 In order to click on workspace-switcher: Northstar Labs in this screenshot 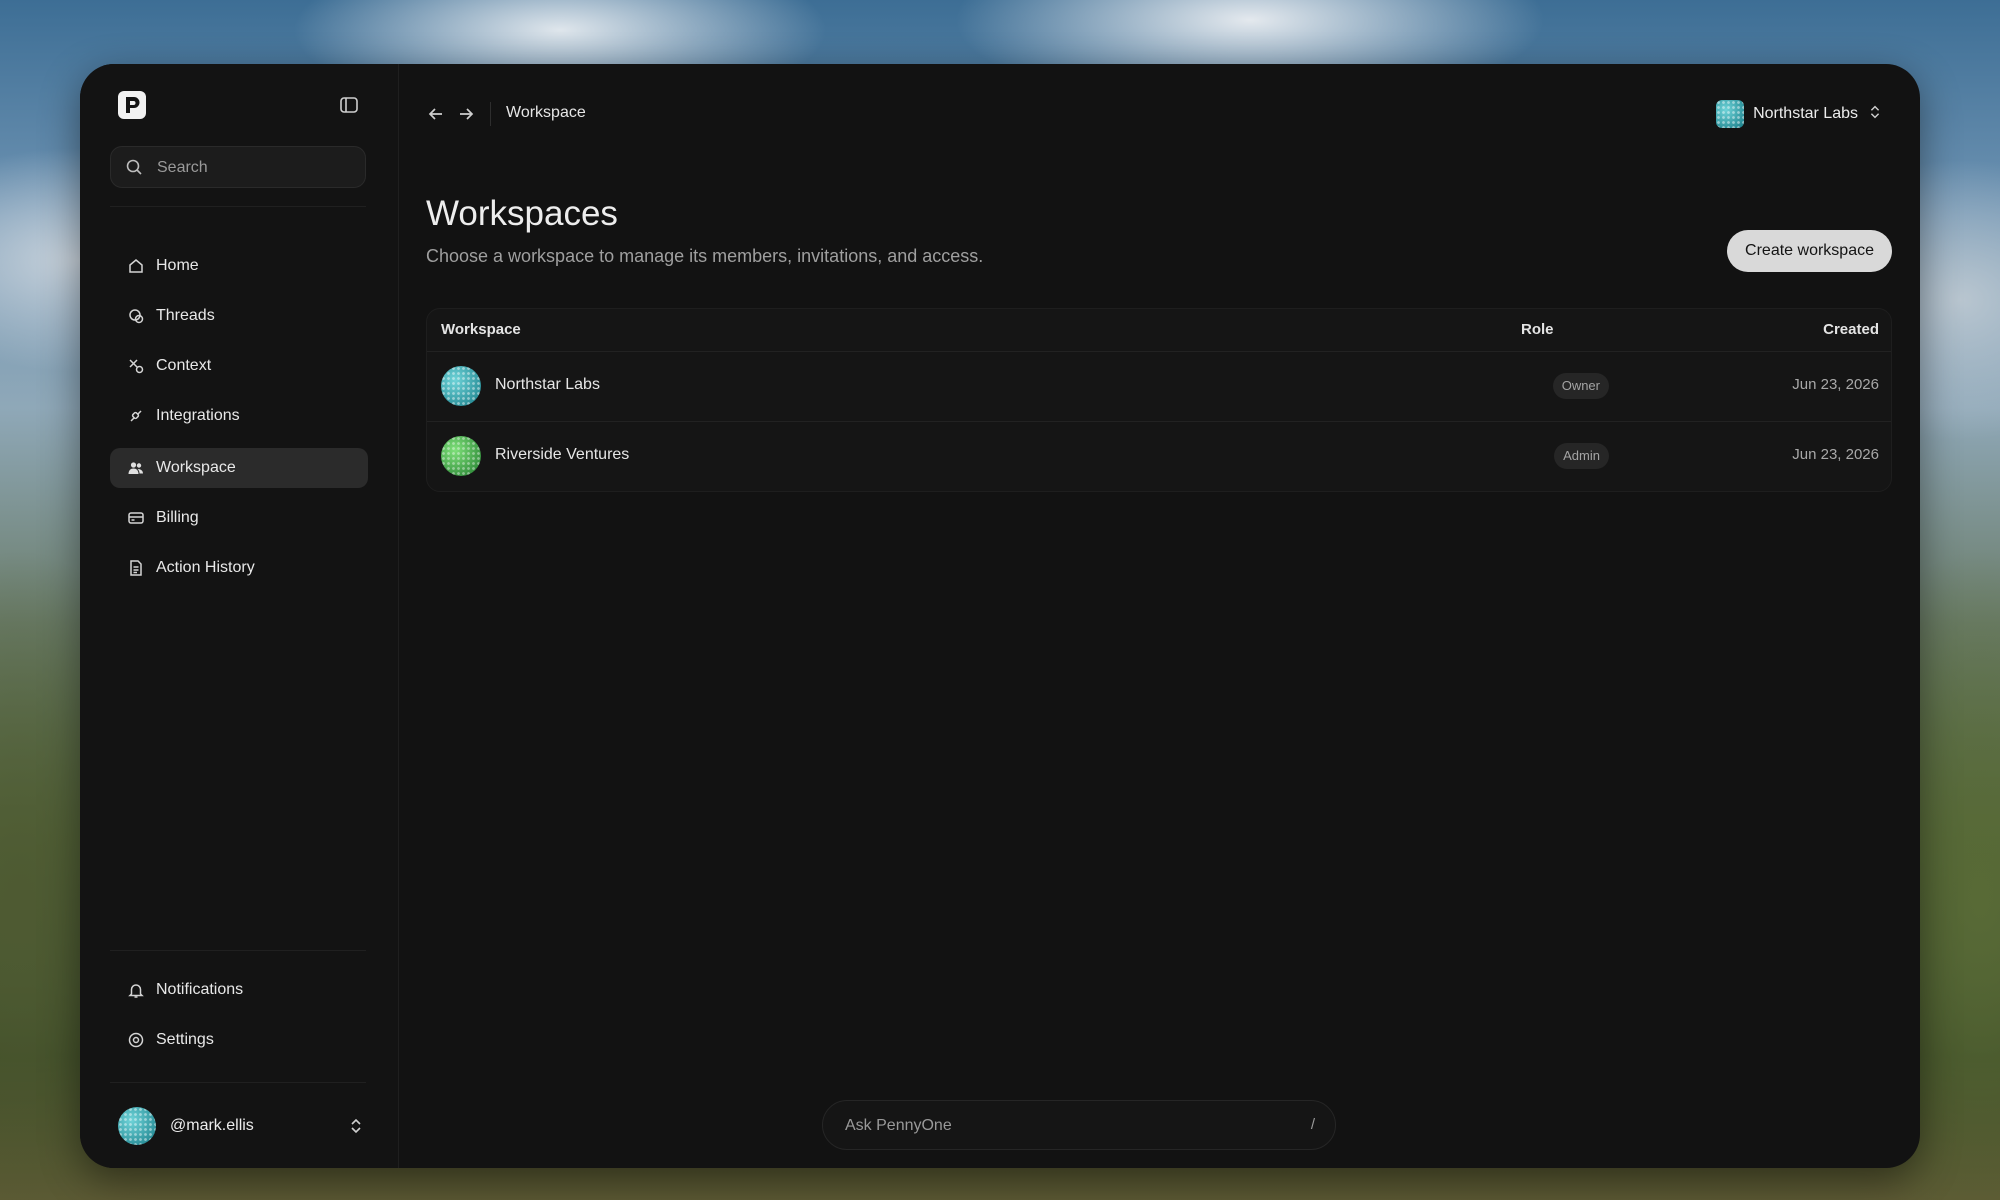, I will do `click(1800, 114)`.